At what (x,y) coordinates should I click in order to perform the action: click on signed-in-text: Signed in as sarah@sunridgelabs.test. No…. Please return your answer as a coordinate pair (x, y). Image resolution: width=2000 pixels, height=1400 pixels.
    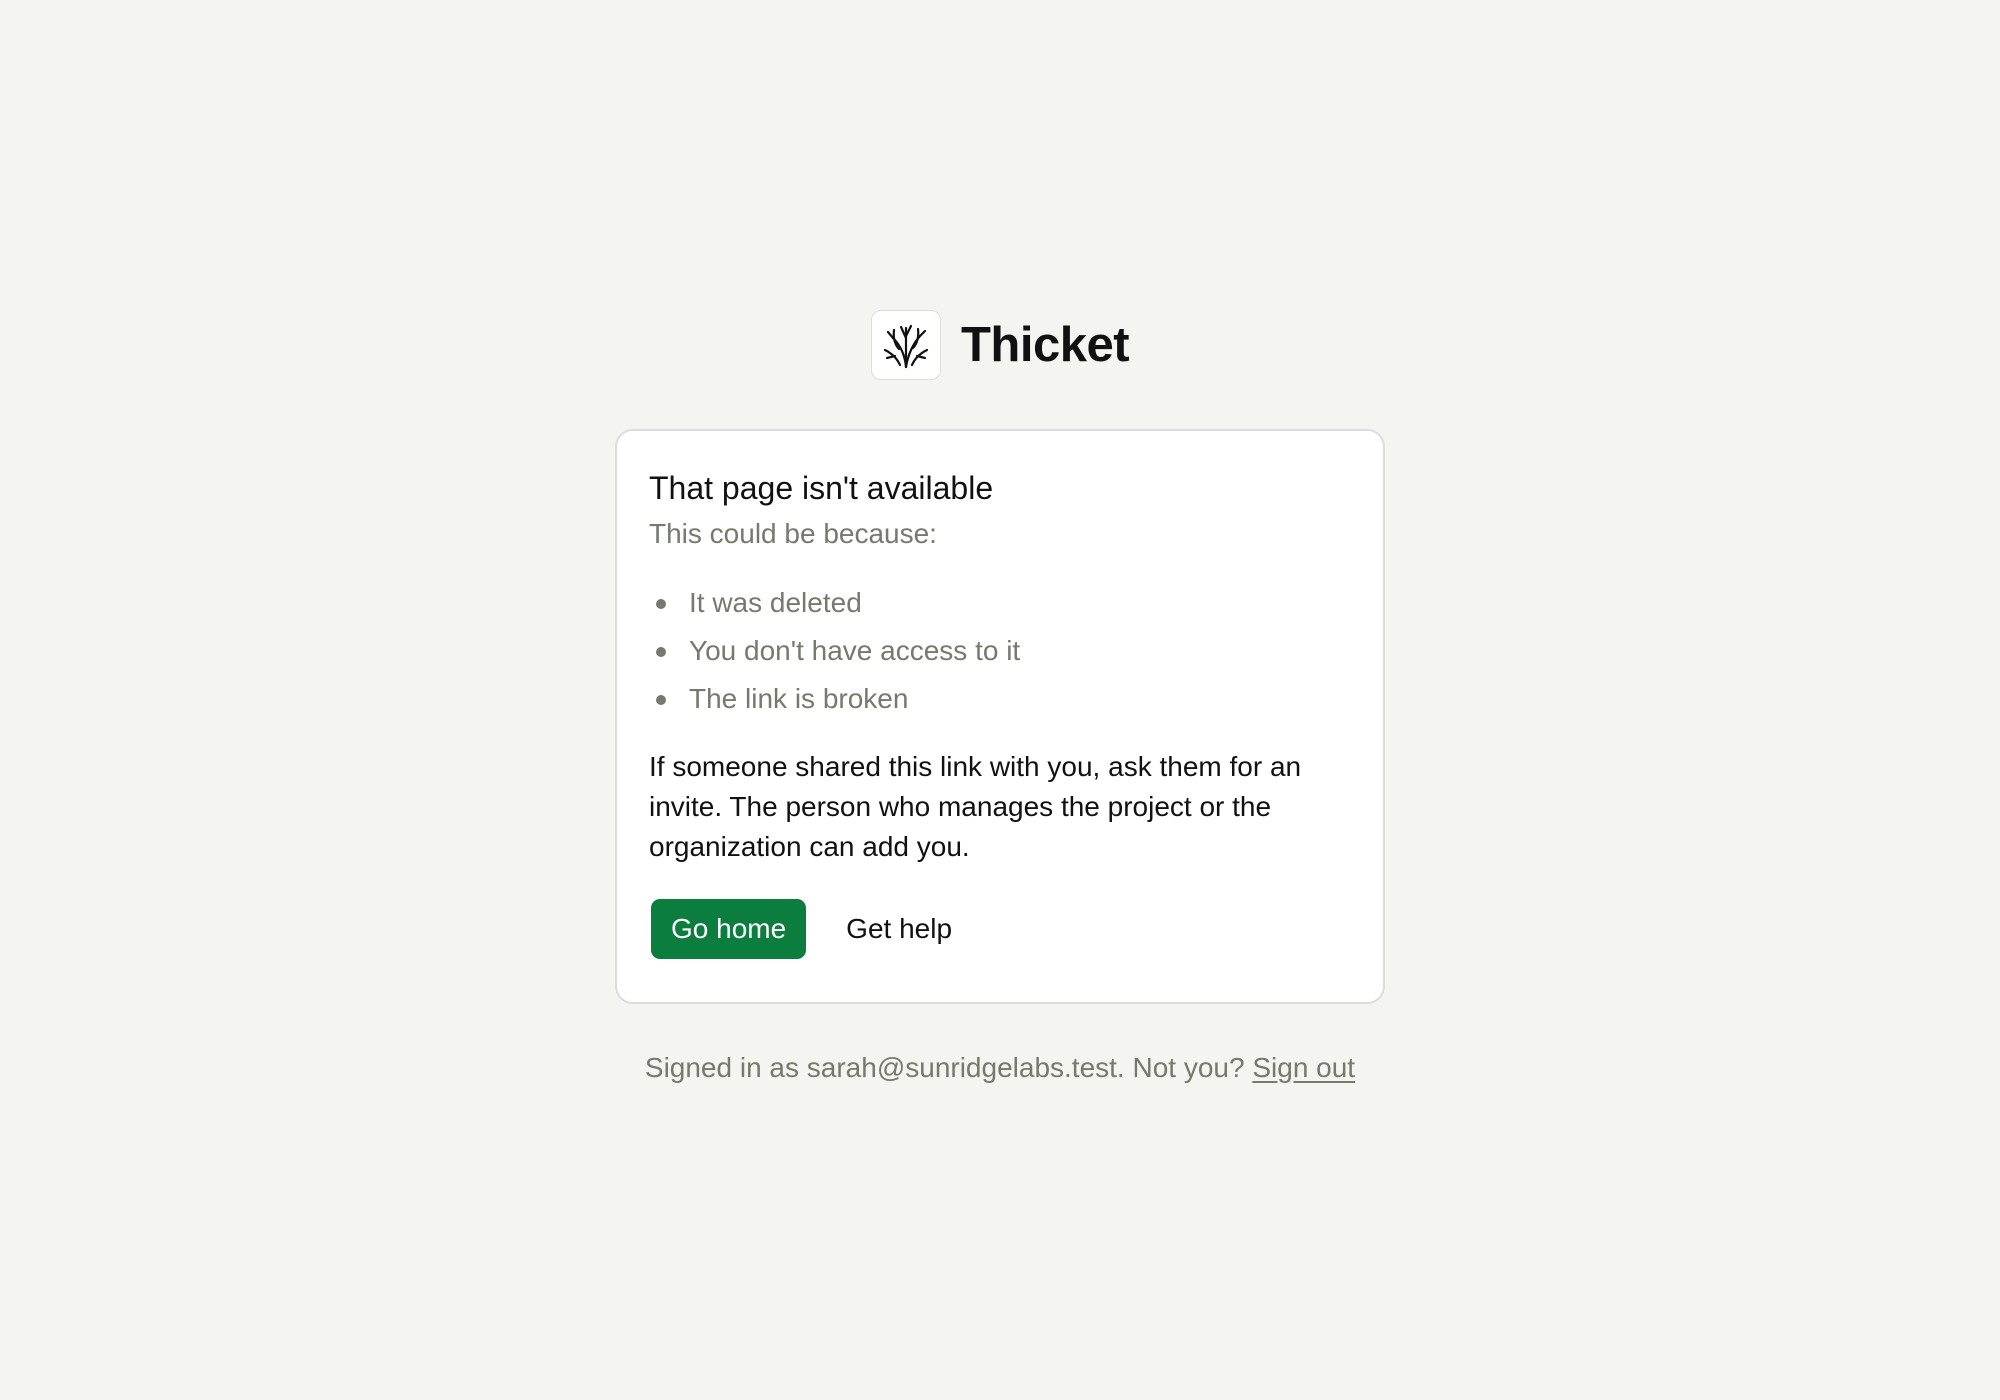
    Looking at the image, I should click on (944, 1067).